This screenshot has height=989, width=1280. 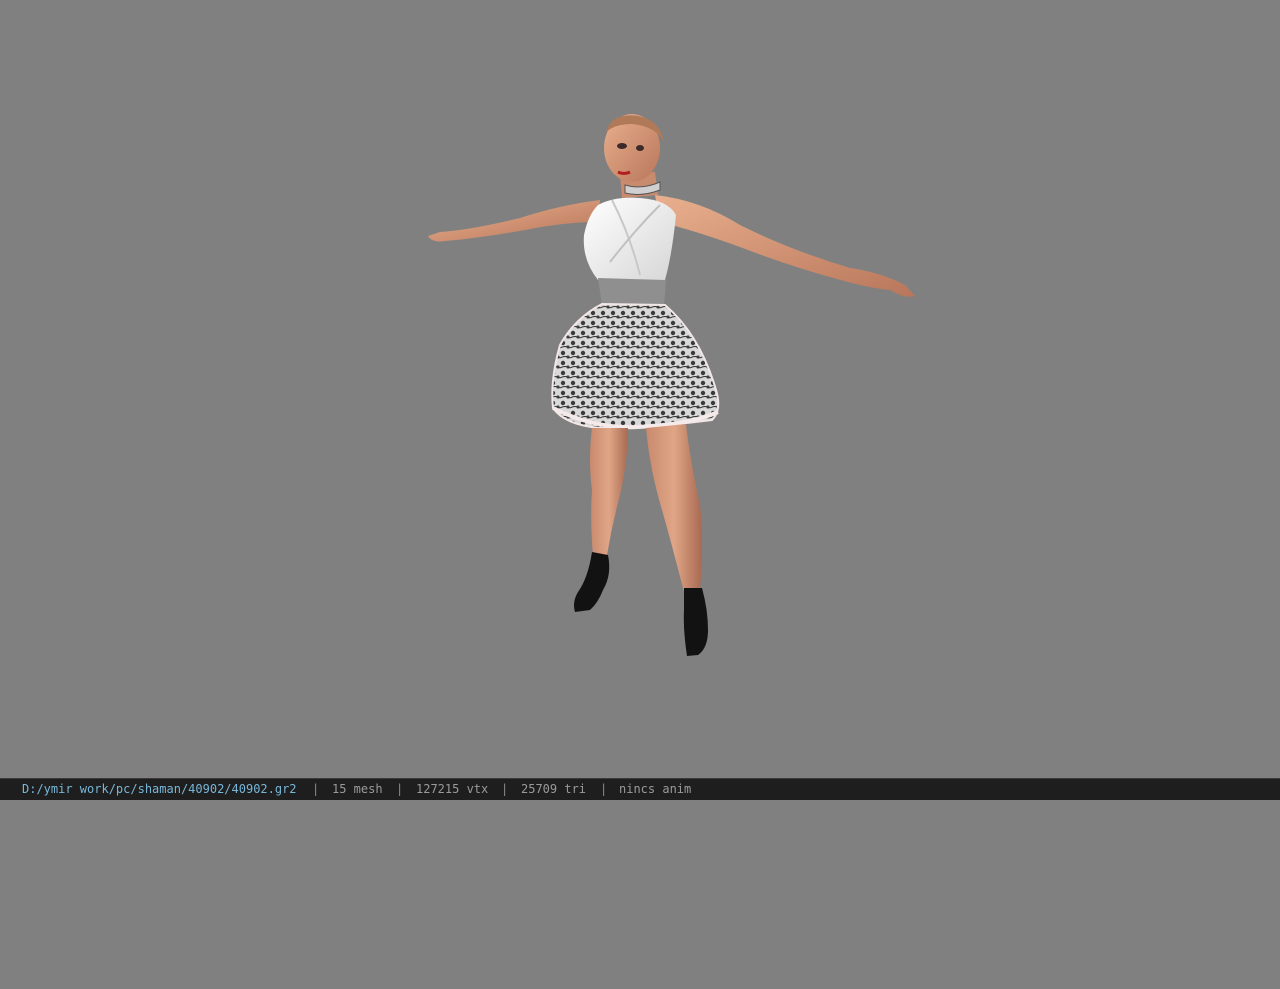 I want to click on vertex-count: 127215 vtx, so click(x=452, y=789).